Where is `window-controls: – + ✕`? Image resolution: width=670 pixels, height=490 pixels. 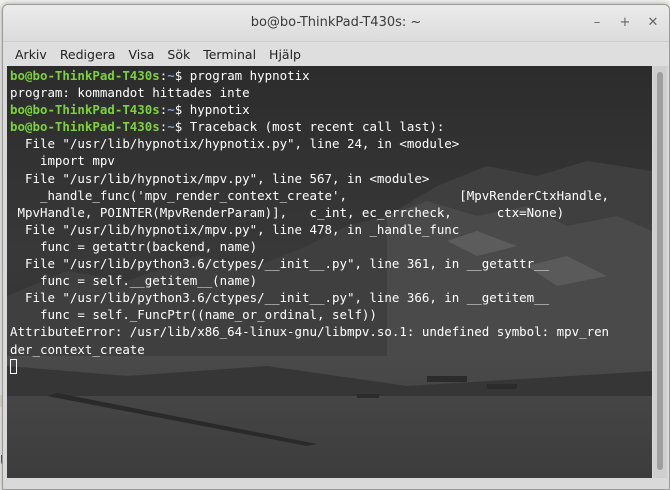 window-controls: – + ✕ is located at coordinates (625, 23).